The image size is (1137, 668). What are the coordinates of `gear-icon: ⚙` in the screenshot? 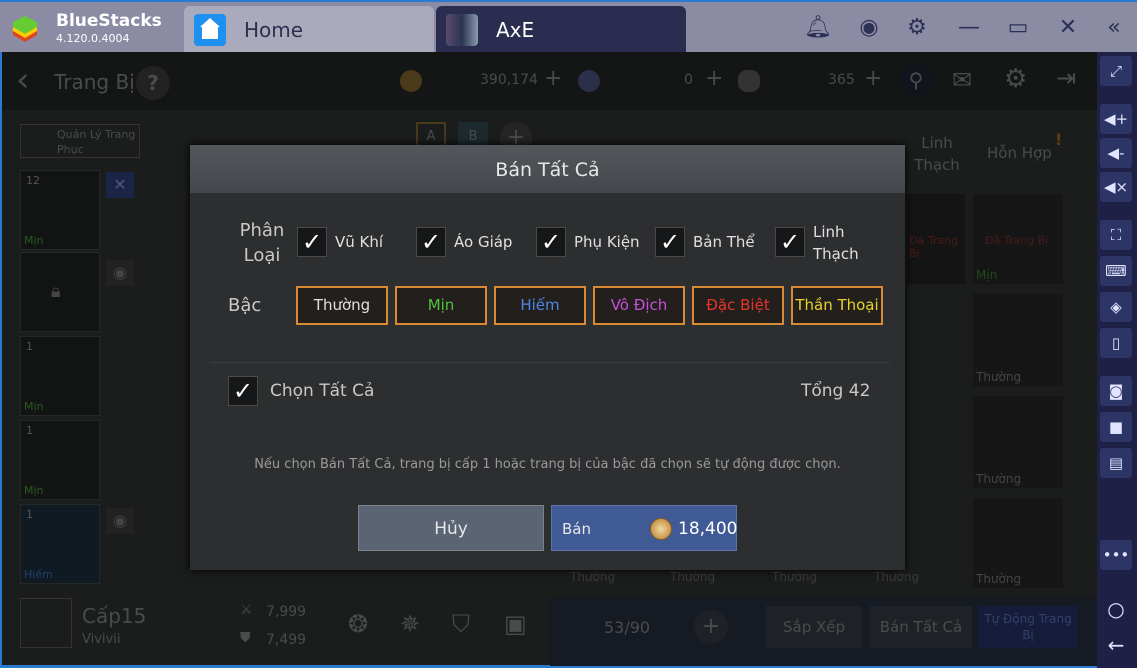 It's located at (917, 28).